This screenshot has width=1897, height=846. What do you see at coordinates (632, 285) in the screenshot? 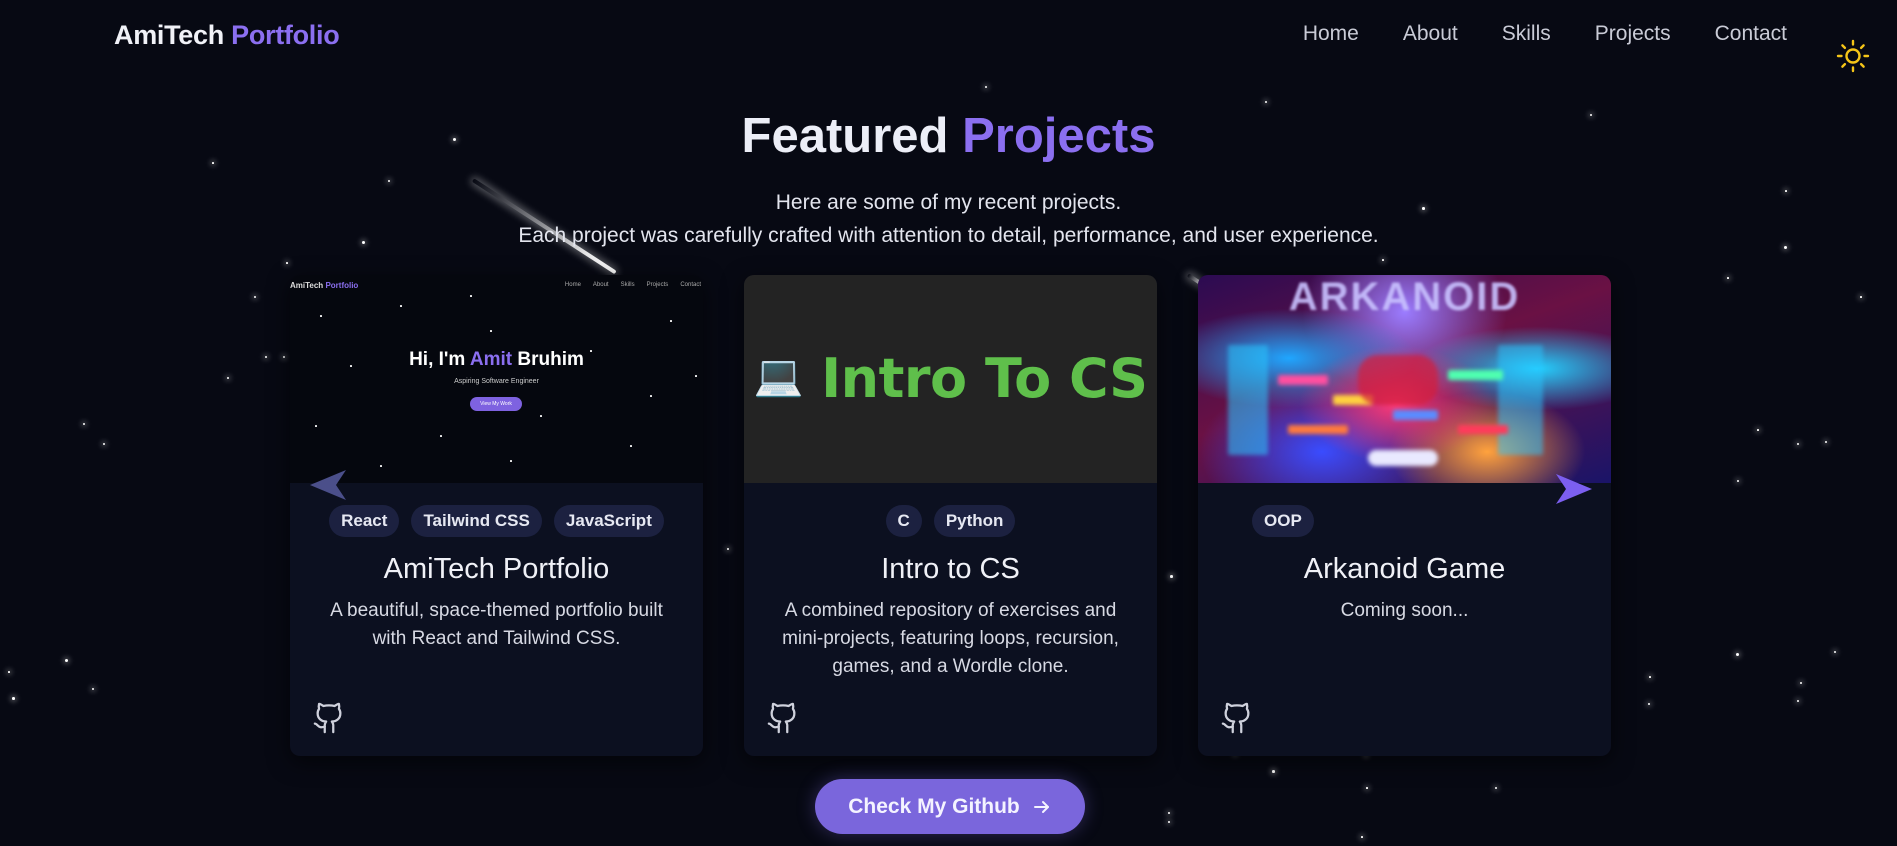
I see `preview-nav: Home About Skills Projects Contact` at bounding box center [632, 285].